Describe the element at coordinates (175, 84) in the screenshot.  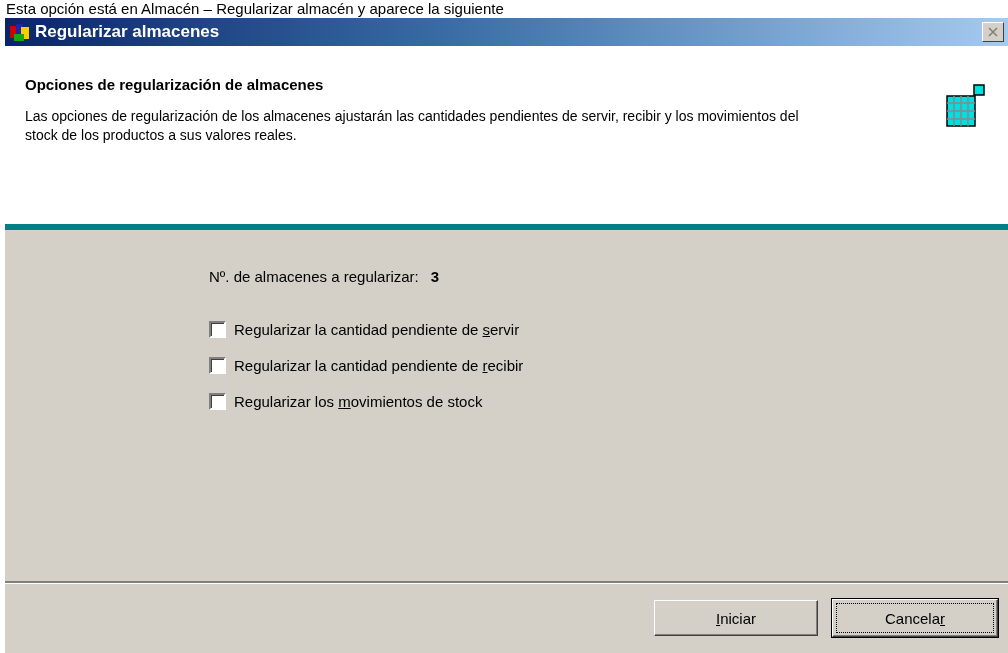
I see `header-title: Opciones de regularización de almacenes` at that location.